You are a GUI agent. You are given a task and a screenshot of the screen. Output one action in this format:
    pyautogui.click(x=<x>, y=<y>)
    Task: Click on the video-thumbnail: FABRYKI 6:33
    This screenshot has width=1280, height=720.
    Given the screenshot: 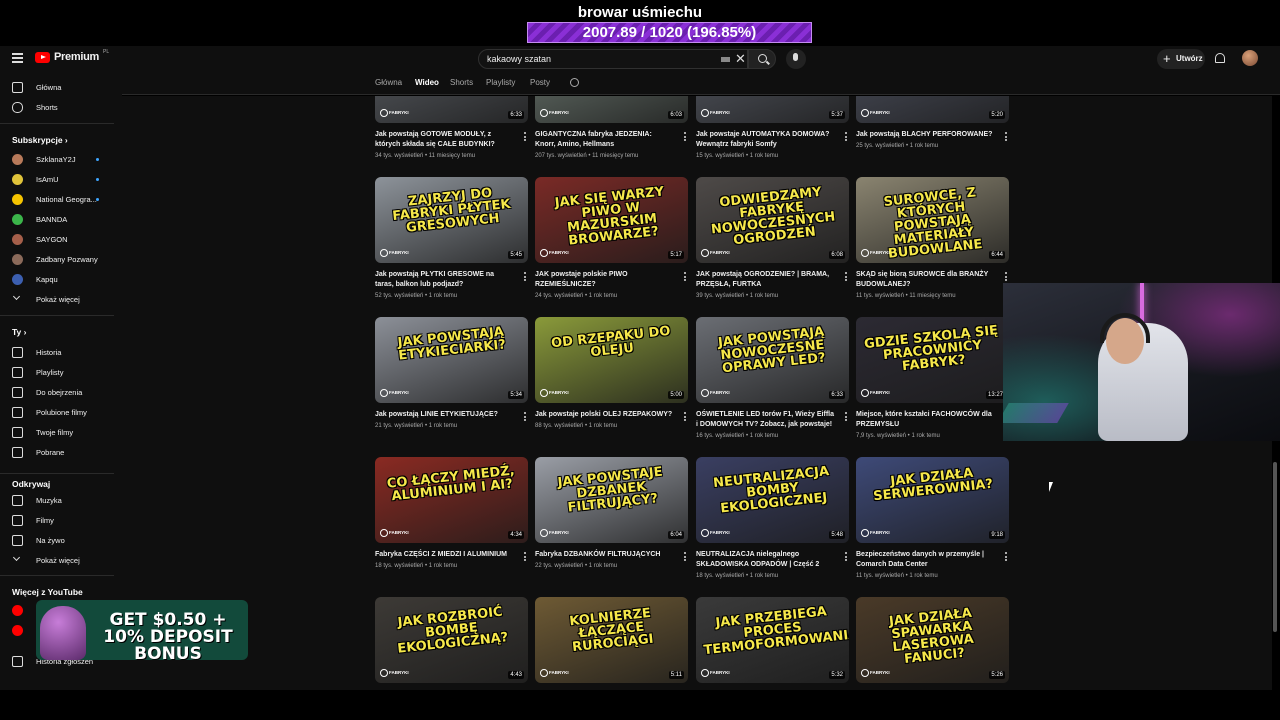 What is the action you would take?
    pyautogui.click(x=451, y=109)
    